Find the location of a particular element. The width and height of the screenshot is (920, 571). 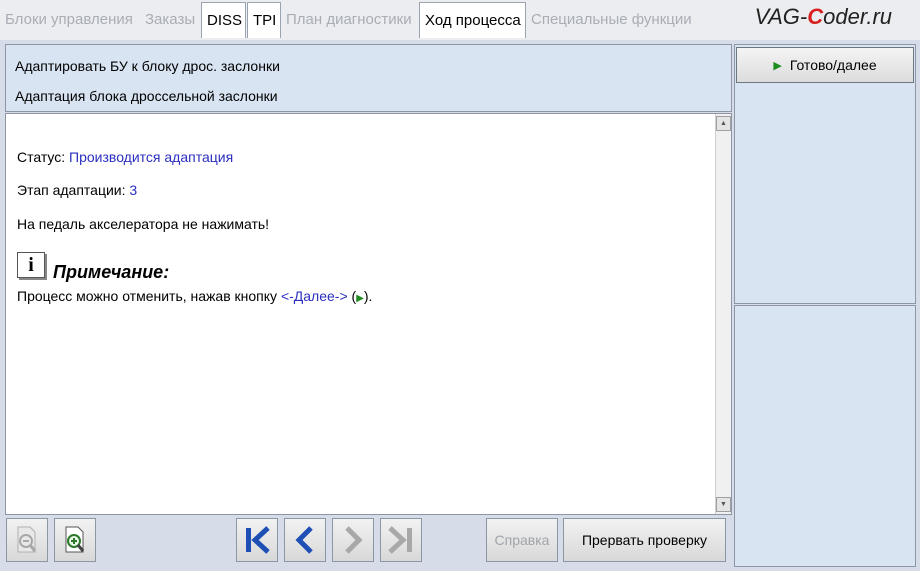

abort-check-button: Прервать проверку is located at coordinates (644, 540).